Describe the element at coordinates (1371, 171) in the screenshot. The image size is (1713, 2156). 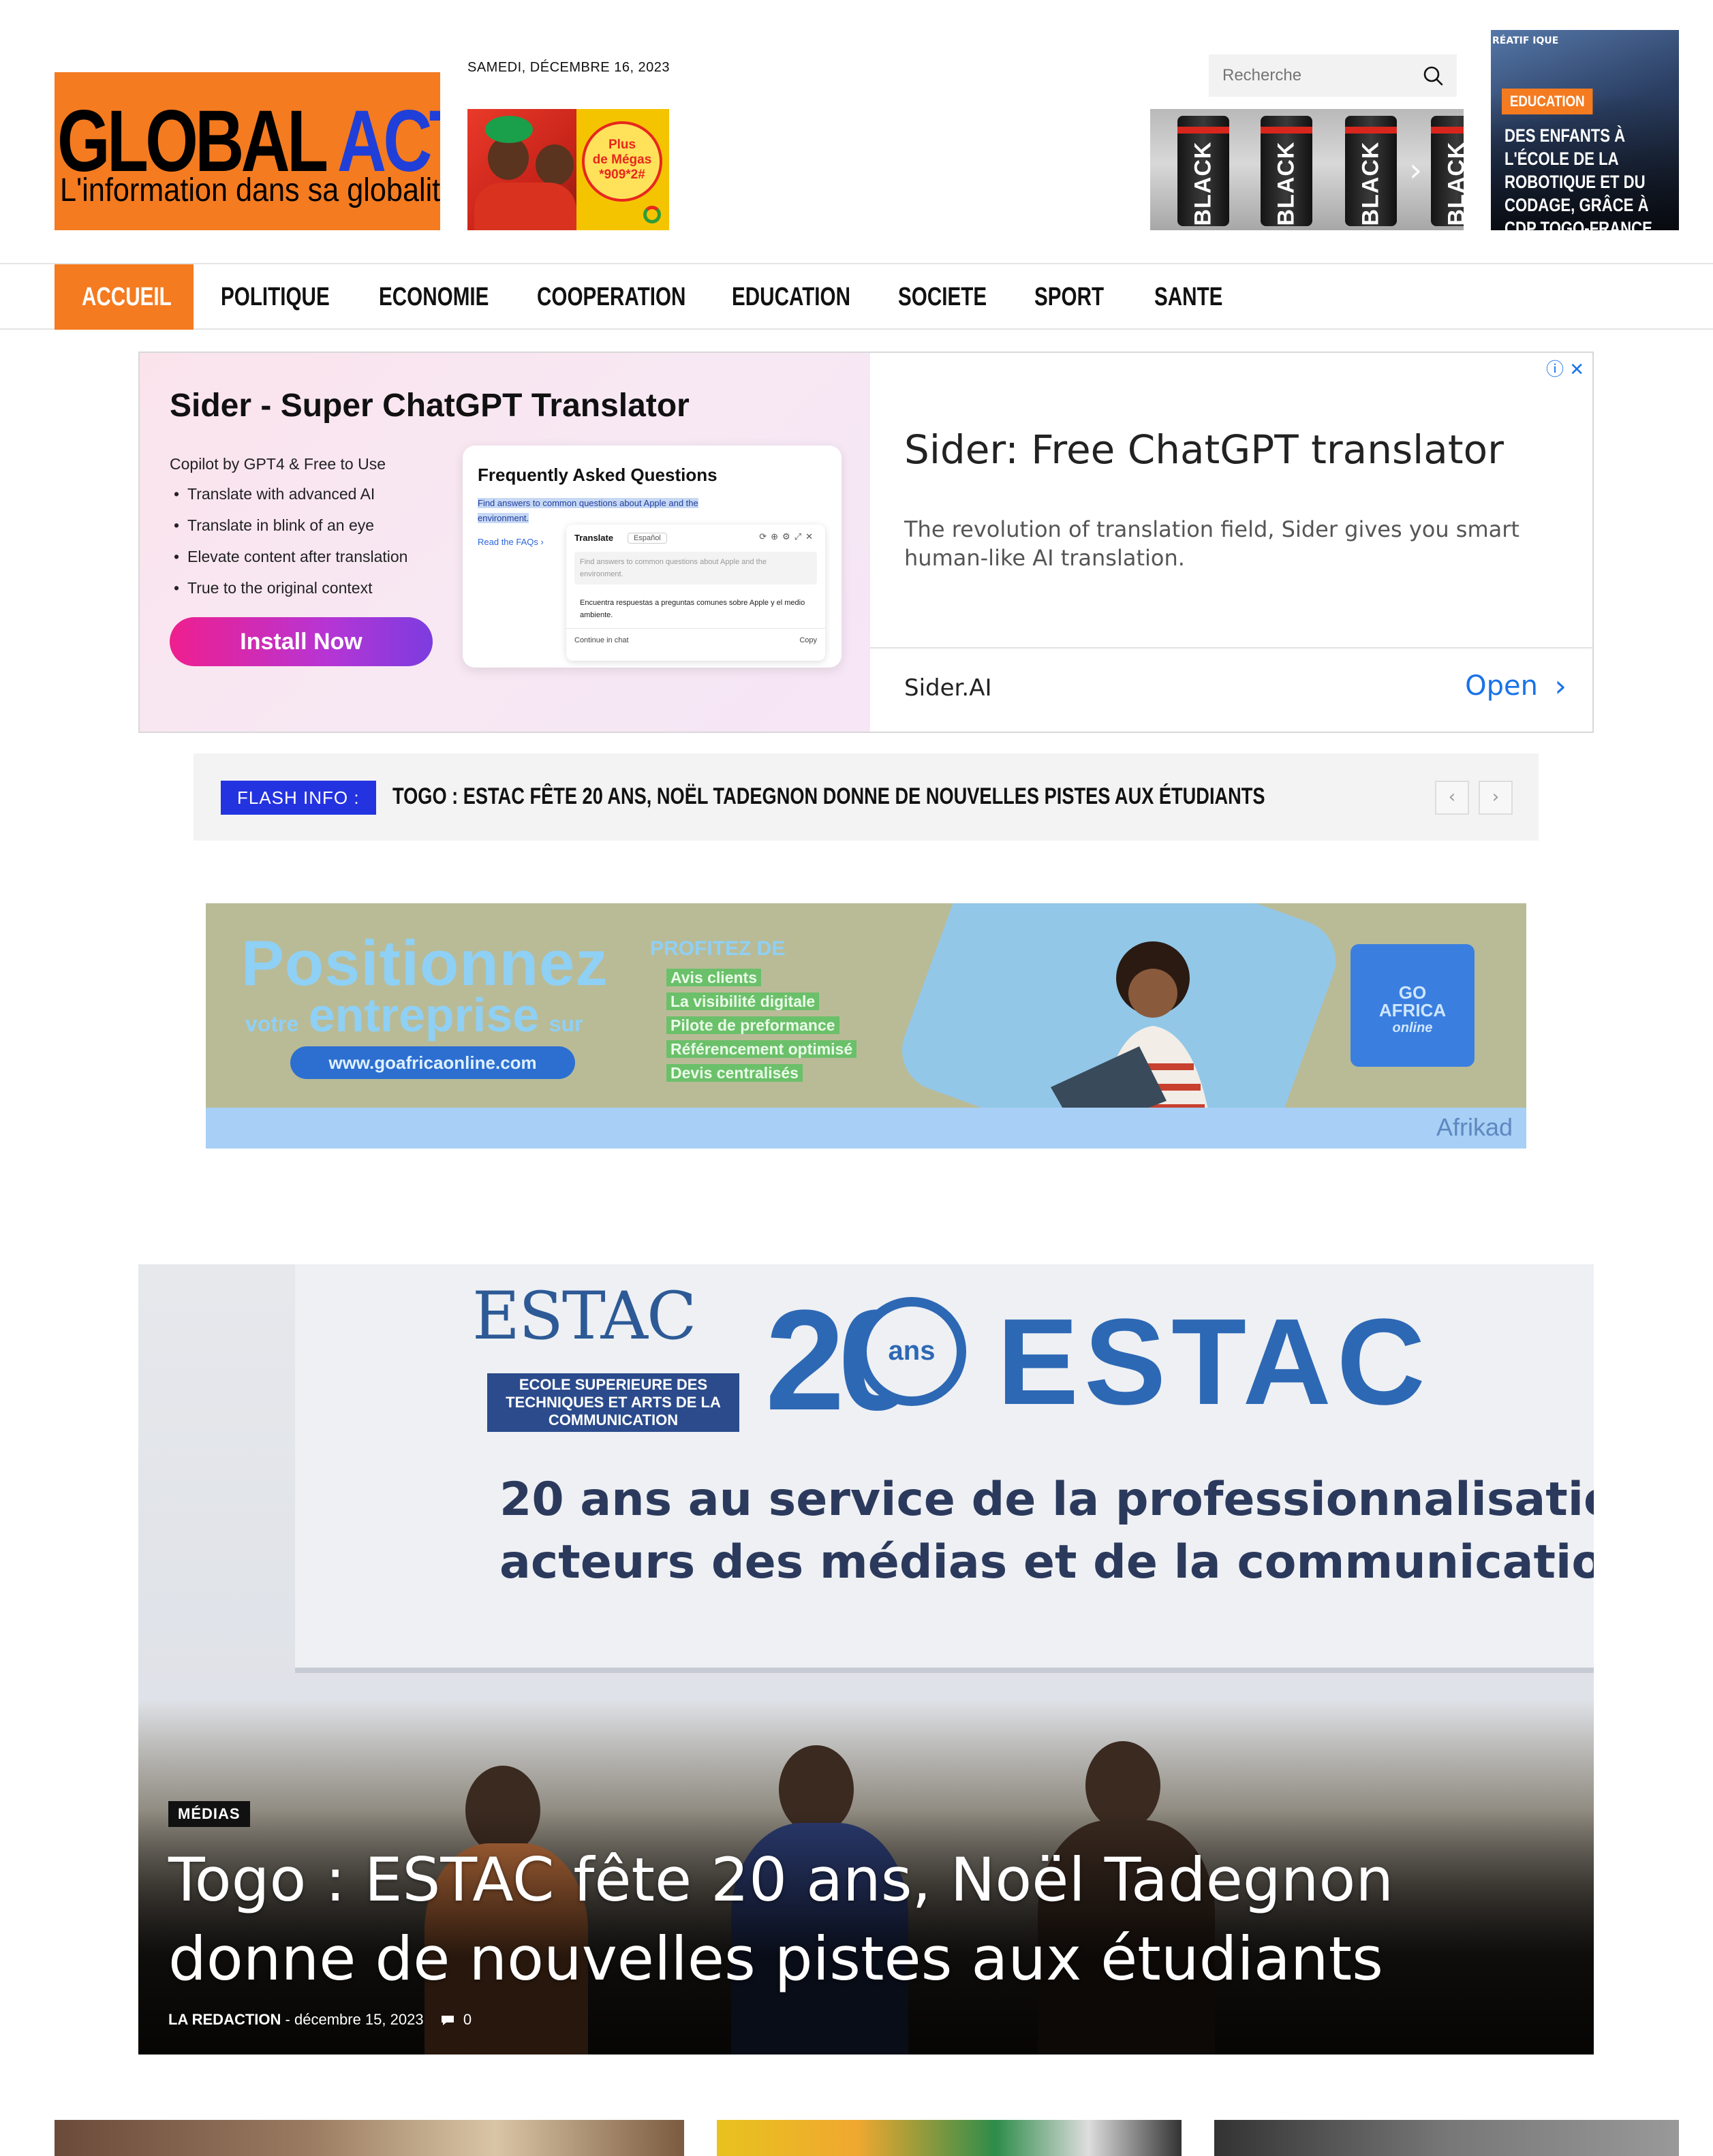
I see `can-3: BLACK` at that location.